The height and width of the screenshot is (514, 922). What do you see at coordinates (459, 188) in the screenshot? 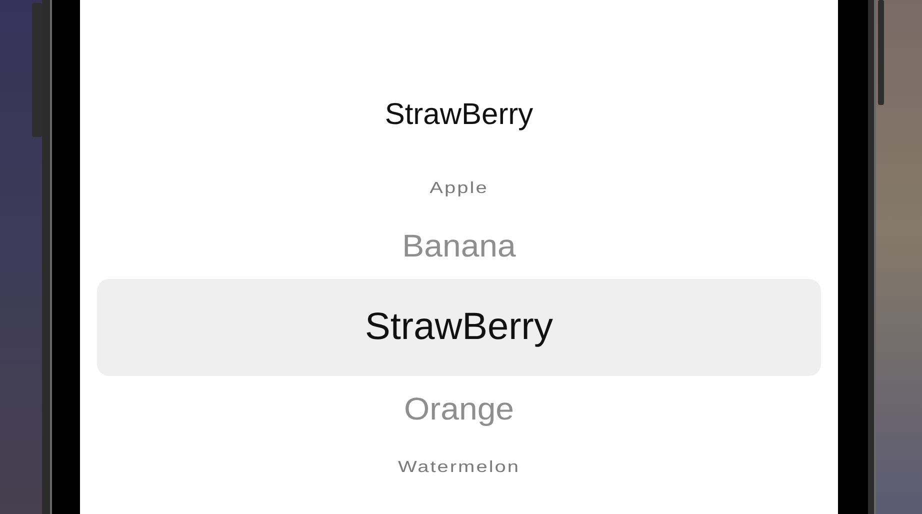
I see `picker-option: Apple` at bounding box center [459, 188].